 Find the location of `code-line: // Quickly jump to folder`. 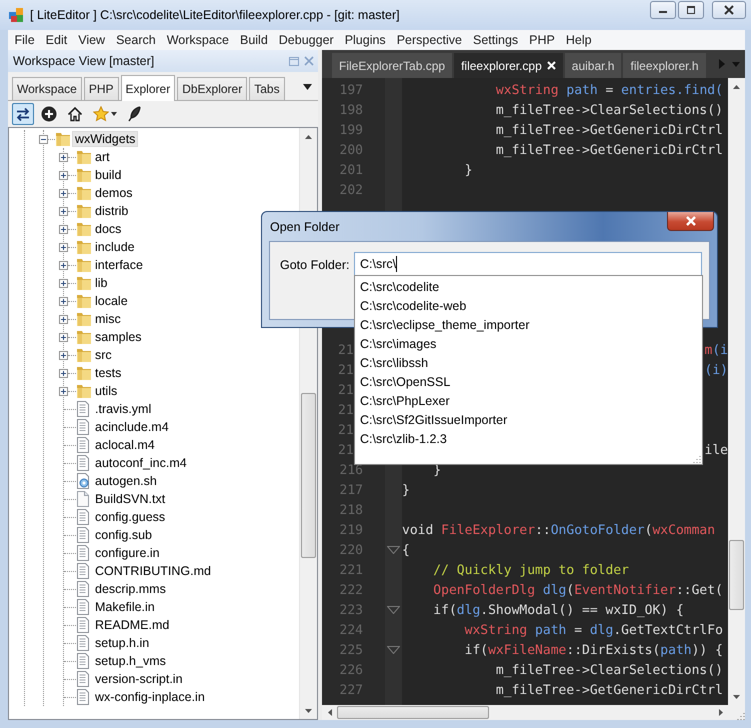

code-line: // Quickly jump to folder is located at coordinates (530, 570).